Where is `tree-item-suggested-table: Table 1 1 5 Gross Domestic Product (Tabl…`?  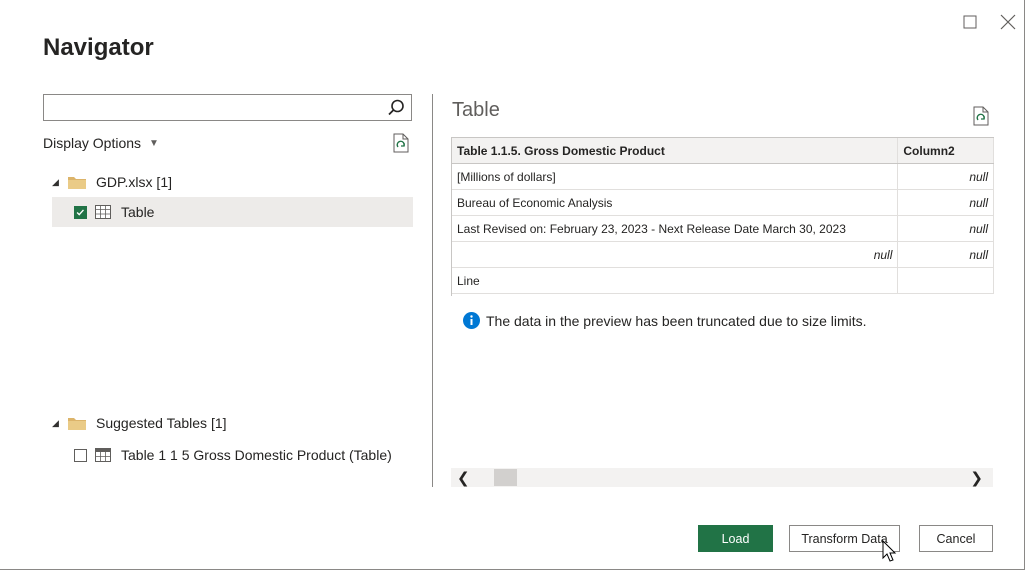 tree-item-suggested-table: Table 1 1 5 Gross Domestic Product (Tabl… is located at coordinates (222, 455).